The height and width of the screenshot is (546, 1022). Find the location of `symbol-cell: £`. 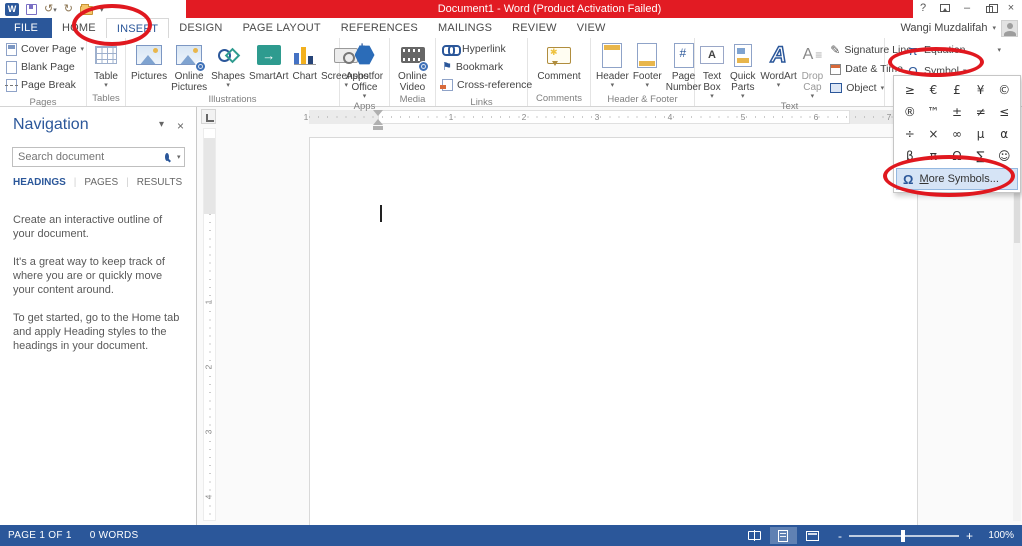

symbol-cell: £ is located at coordinates (957, 90).